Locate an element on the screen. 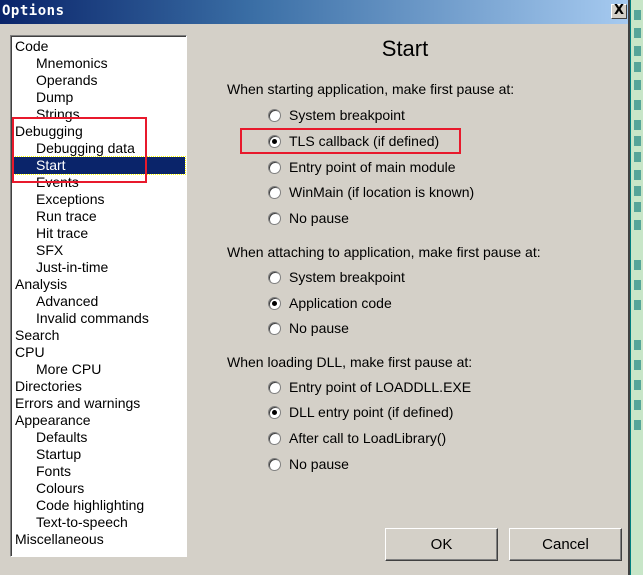 The image size is (643, 575). tree-item-text-to-speech: Text-to-speech is located at coordinates (82, 522).